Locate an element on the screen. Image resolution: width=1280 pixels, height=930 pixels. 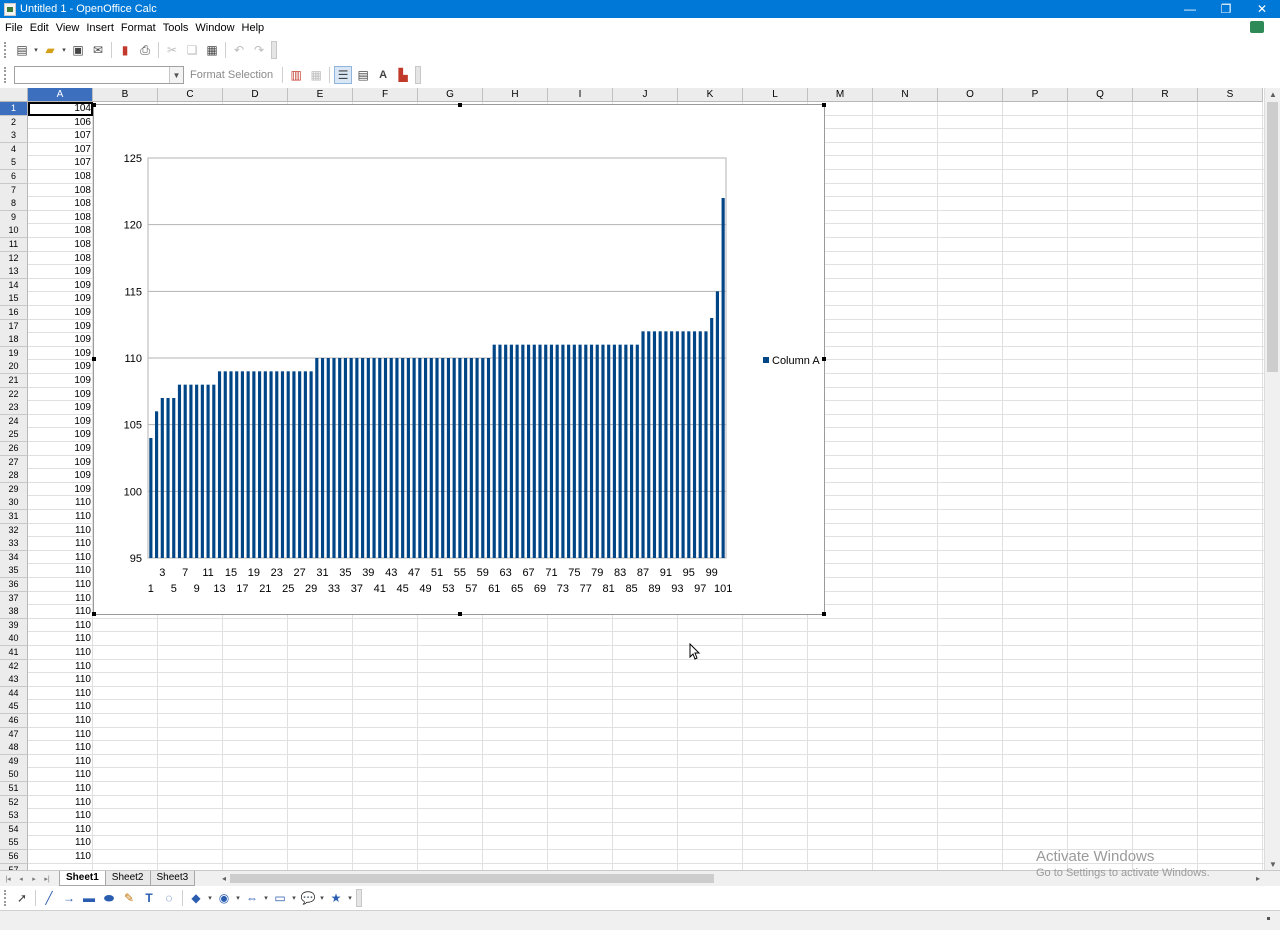
copy-icon: ❏ is located at coordinates (192, 50).